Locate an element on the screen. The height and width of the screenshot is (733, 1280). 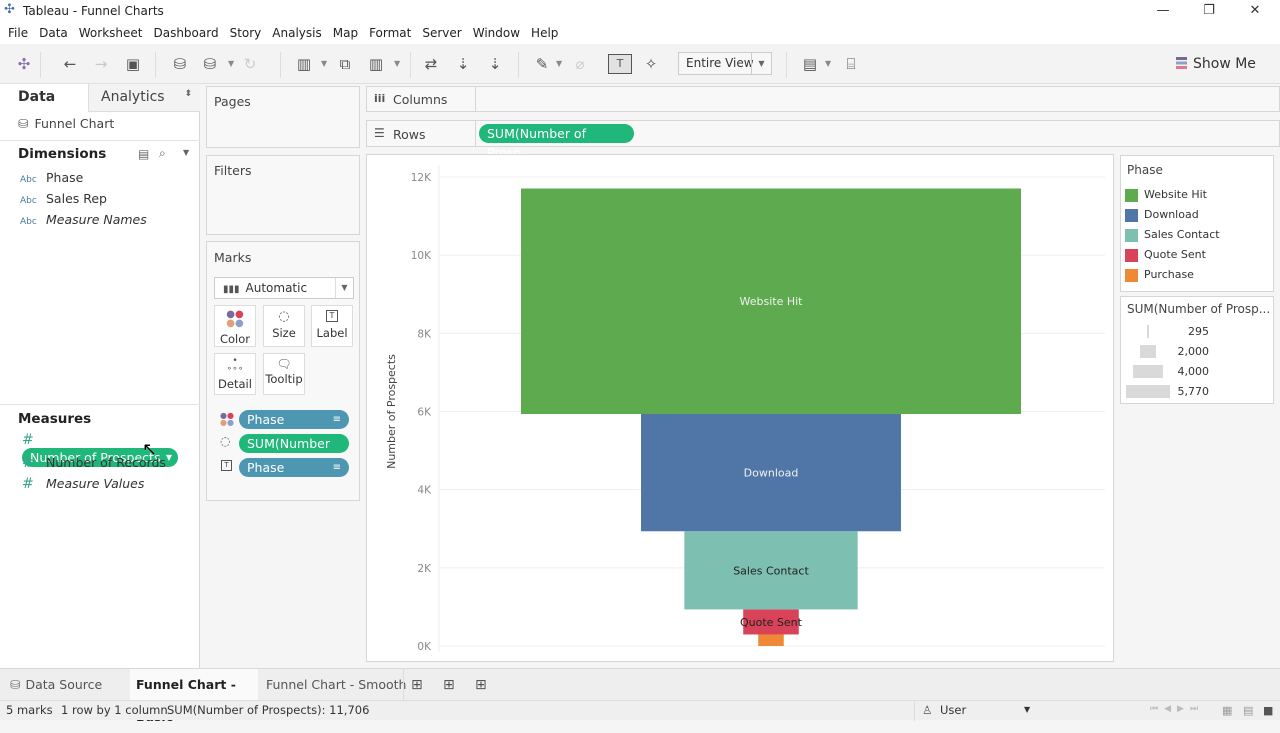
pause-updates-icon: ⛁ is located at coordinates (210, 64).